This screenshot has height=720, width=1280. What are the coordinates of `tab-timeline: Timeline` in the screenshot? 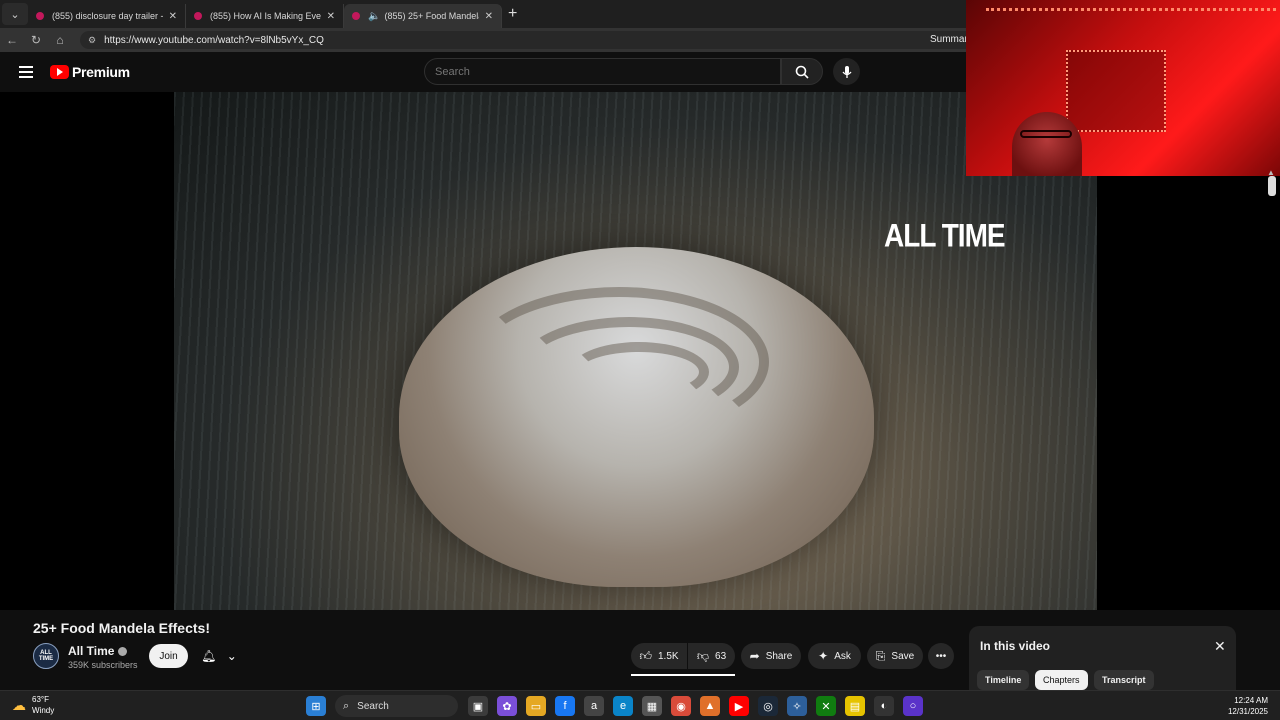 It's located at (1003, 680).